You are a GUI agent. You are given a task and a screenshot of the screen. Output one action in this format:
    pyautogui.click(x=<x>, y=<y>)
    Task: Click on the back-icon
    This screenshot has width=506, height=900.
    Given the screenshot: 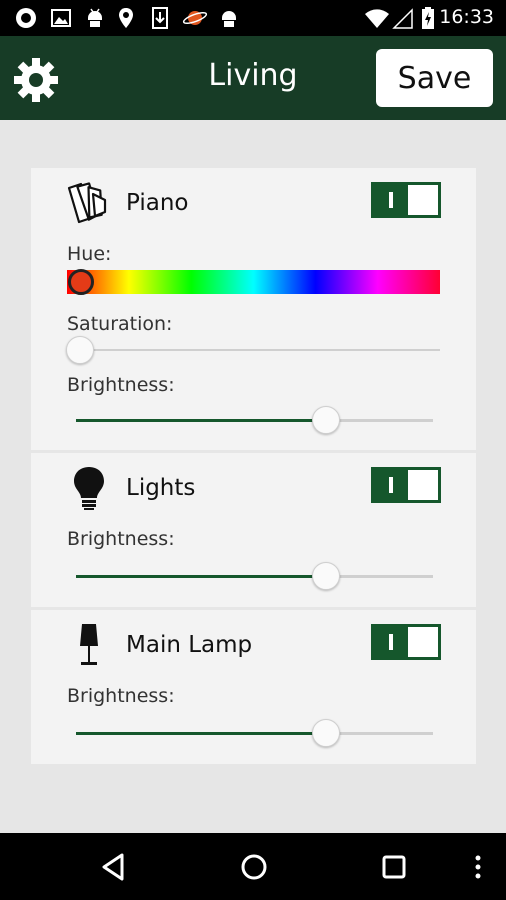 What is the action you would take?
    pyautogui.click(x=114, y=867)
    